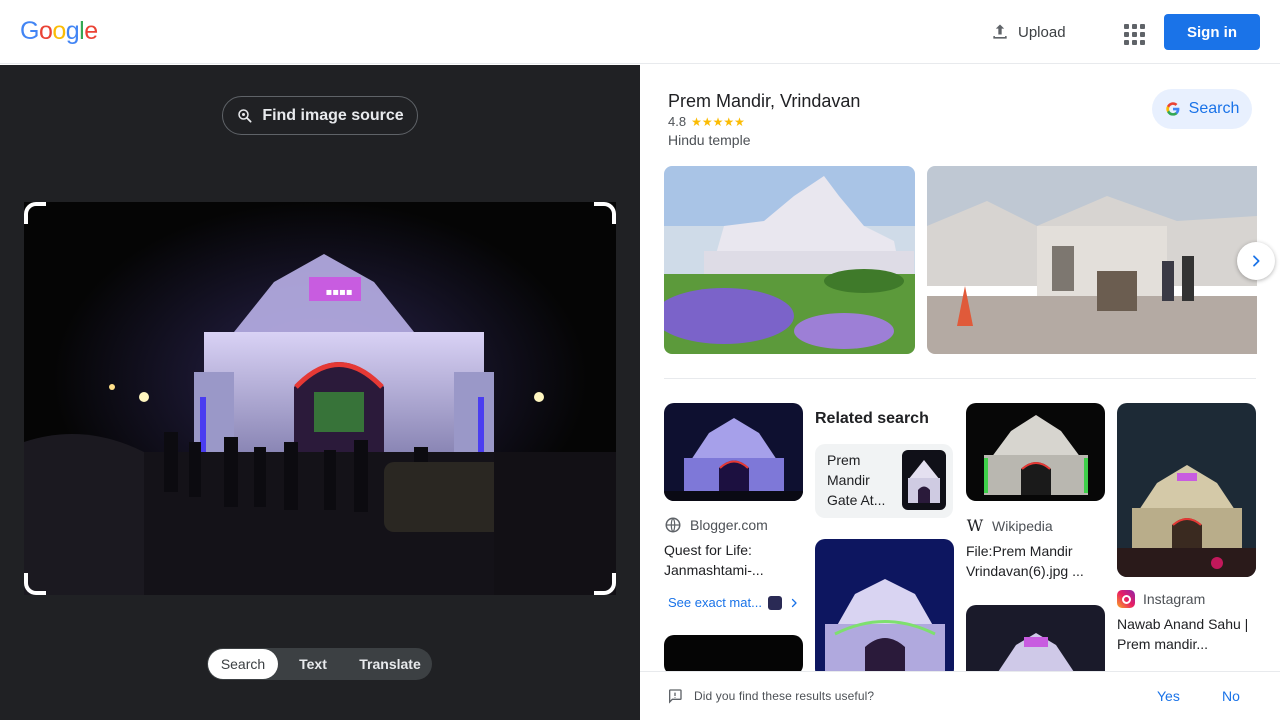  What do you see at coordinates (59, 31) in the screenshot?
I see `google-logo: Google` at bounding box center [59, 31].